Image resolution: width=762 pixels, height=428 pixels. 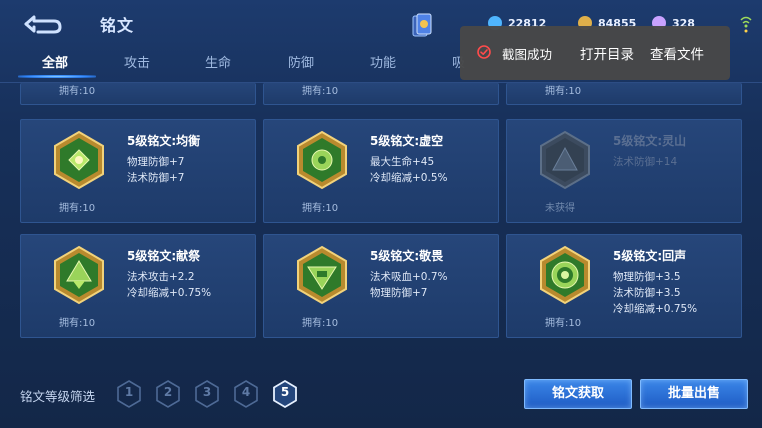 What do you see at coordinates (156, 178) in the screenshot?
I see `inscription-stat: 法术防御+7` at bounding box center [156, 178].